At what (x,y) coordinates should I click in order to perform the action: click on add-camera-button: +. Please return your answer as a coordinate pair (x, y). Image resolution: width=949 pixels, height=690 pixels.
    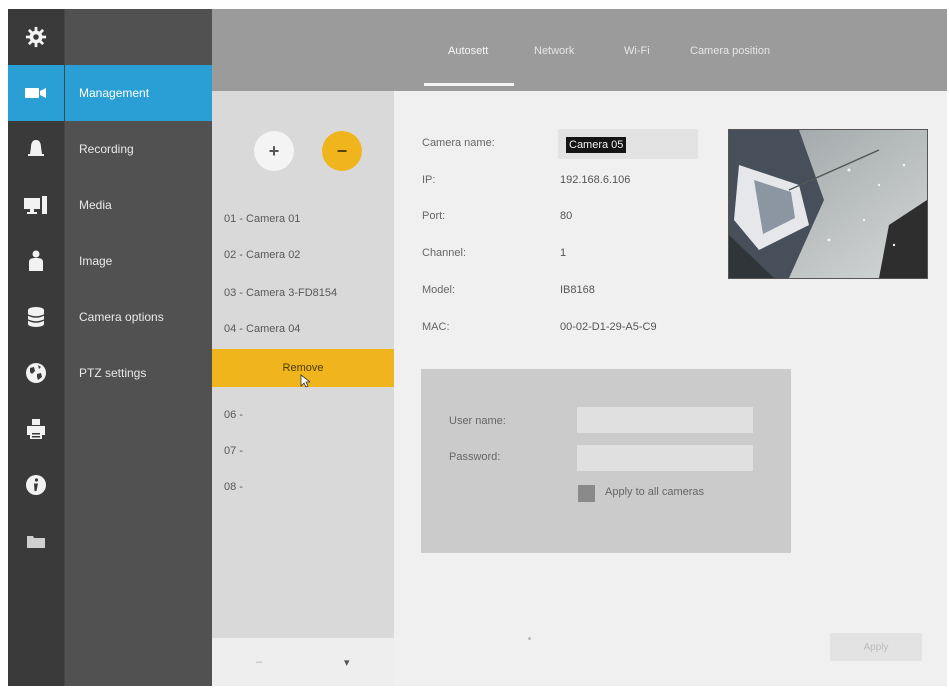
    Looking at the image, I should click on (274, 151).